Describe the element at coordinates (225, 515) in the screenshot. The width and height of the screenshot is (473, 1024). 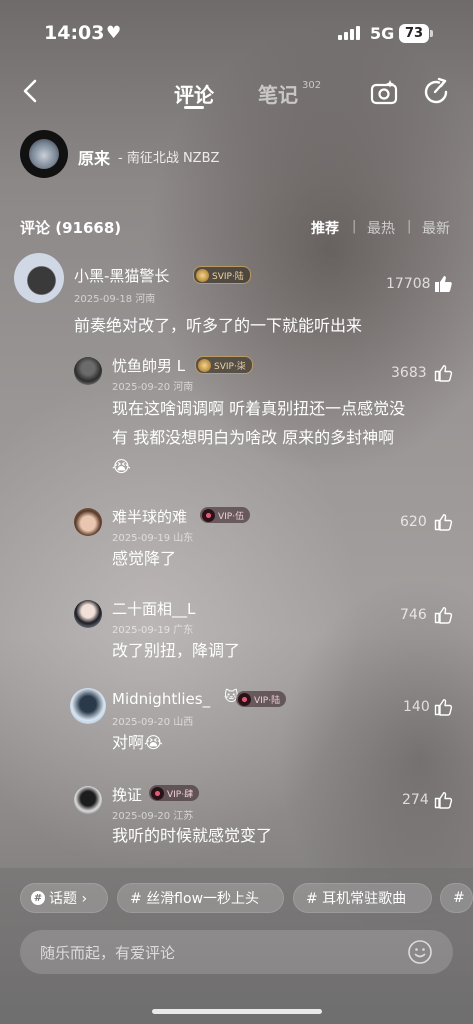
I see `vip-badge: VIP·伍` at that location.